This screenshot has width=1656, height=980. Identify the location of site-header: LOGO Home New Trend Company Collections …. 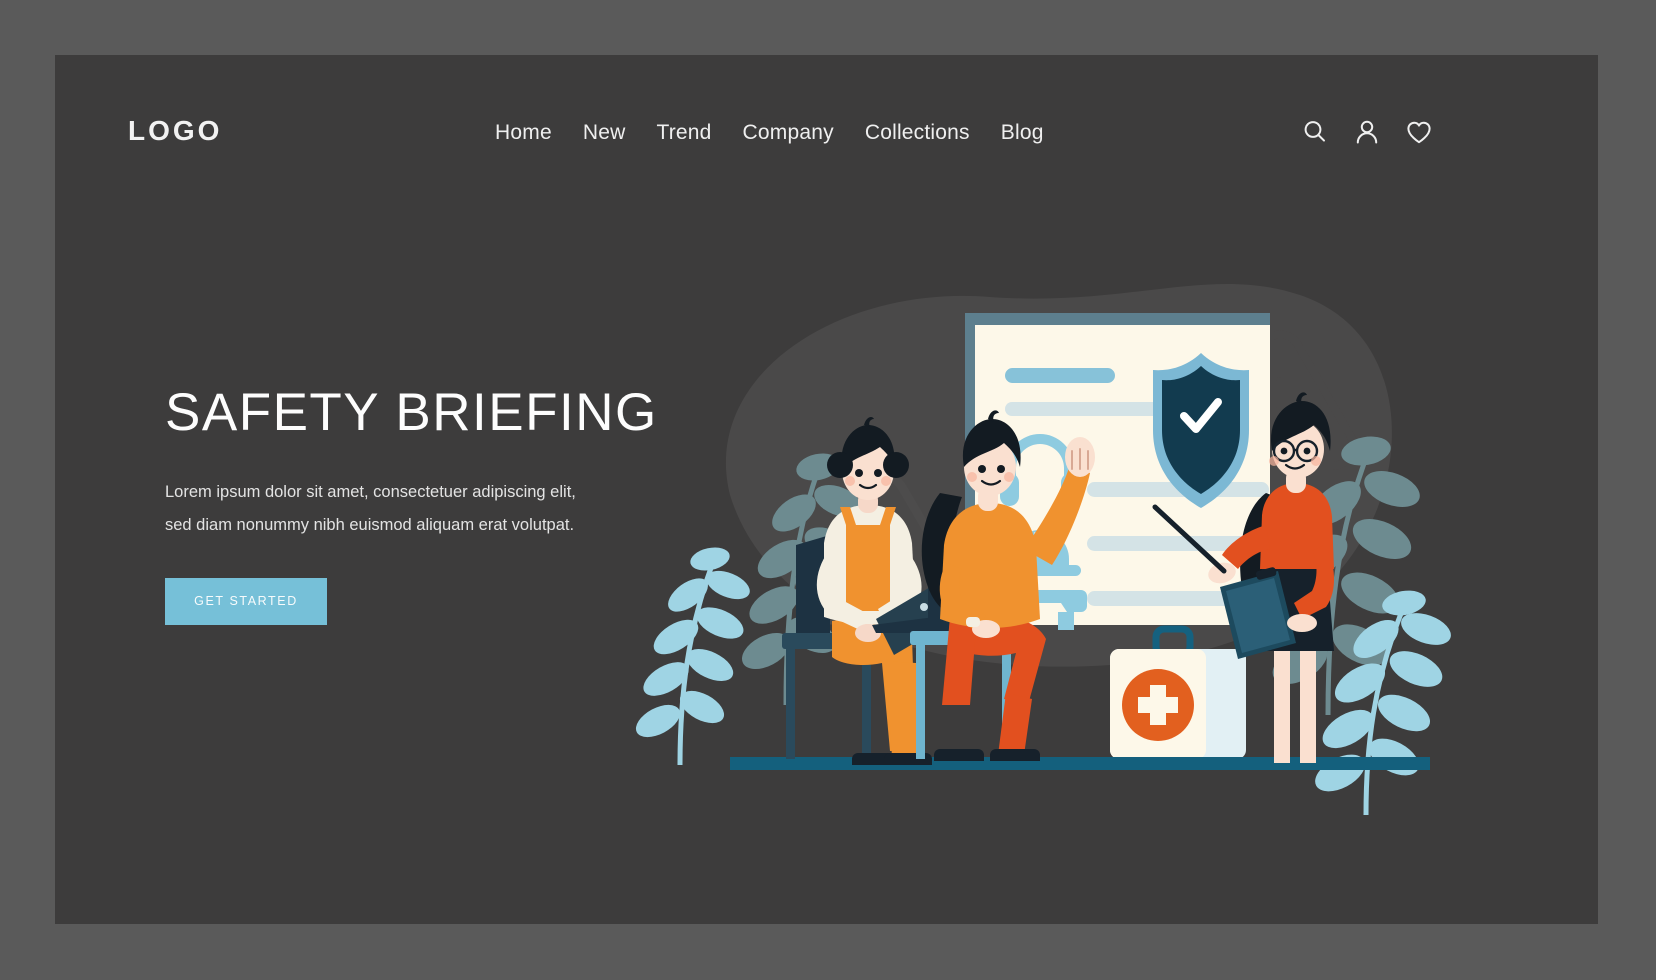
(826, 125).